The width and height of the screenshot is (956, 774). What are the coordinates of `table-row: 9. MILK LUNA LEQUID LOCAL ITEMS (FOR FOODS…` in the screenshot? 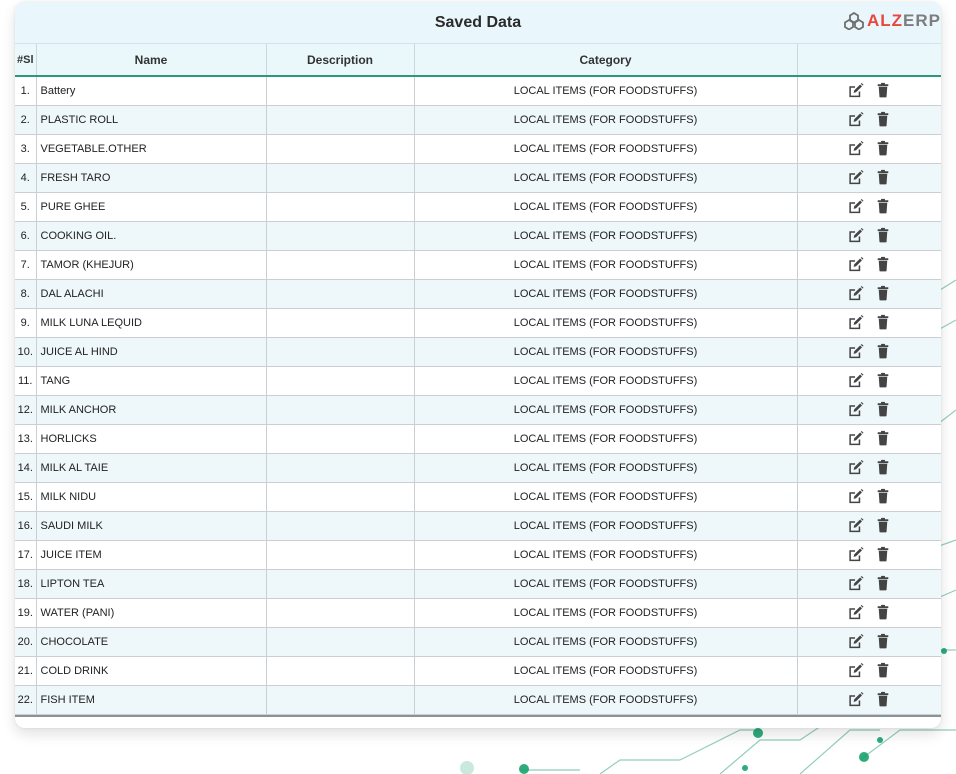 It's located at (478, 323).